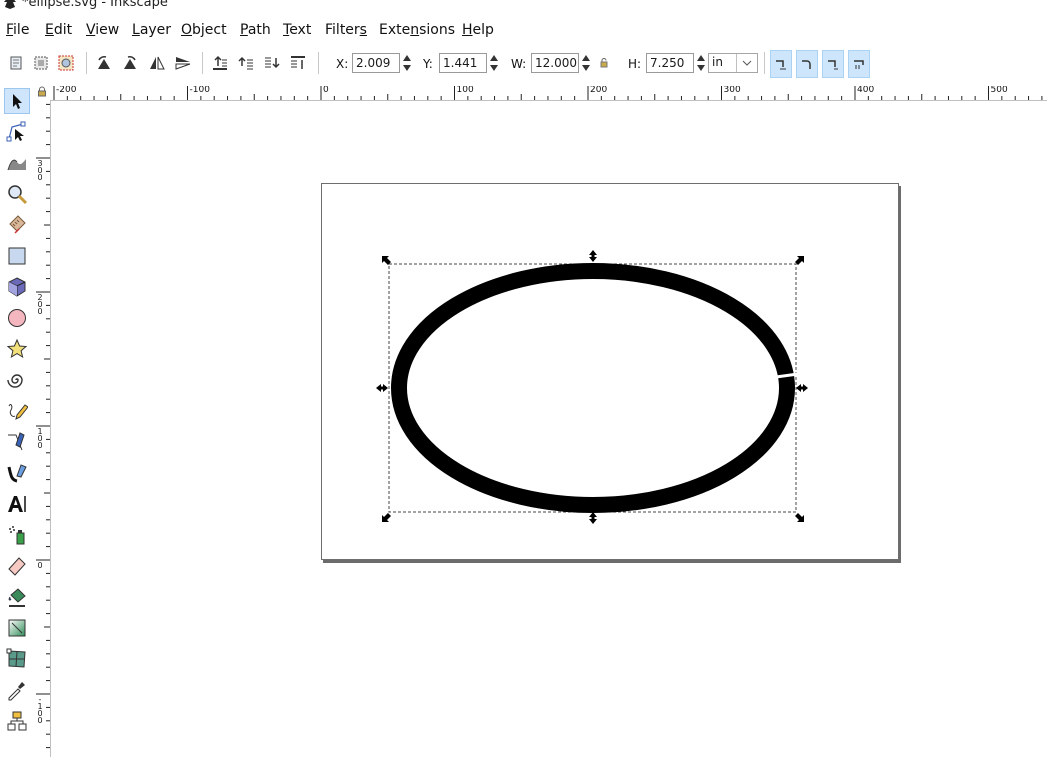  Describe the element at coordinates (43, 428) in the screenshot. I see `vertical-ruler: 300 200 100 0 -100` at that location.